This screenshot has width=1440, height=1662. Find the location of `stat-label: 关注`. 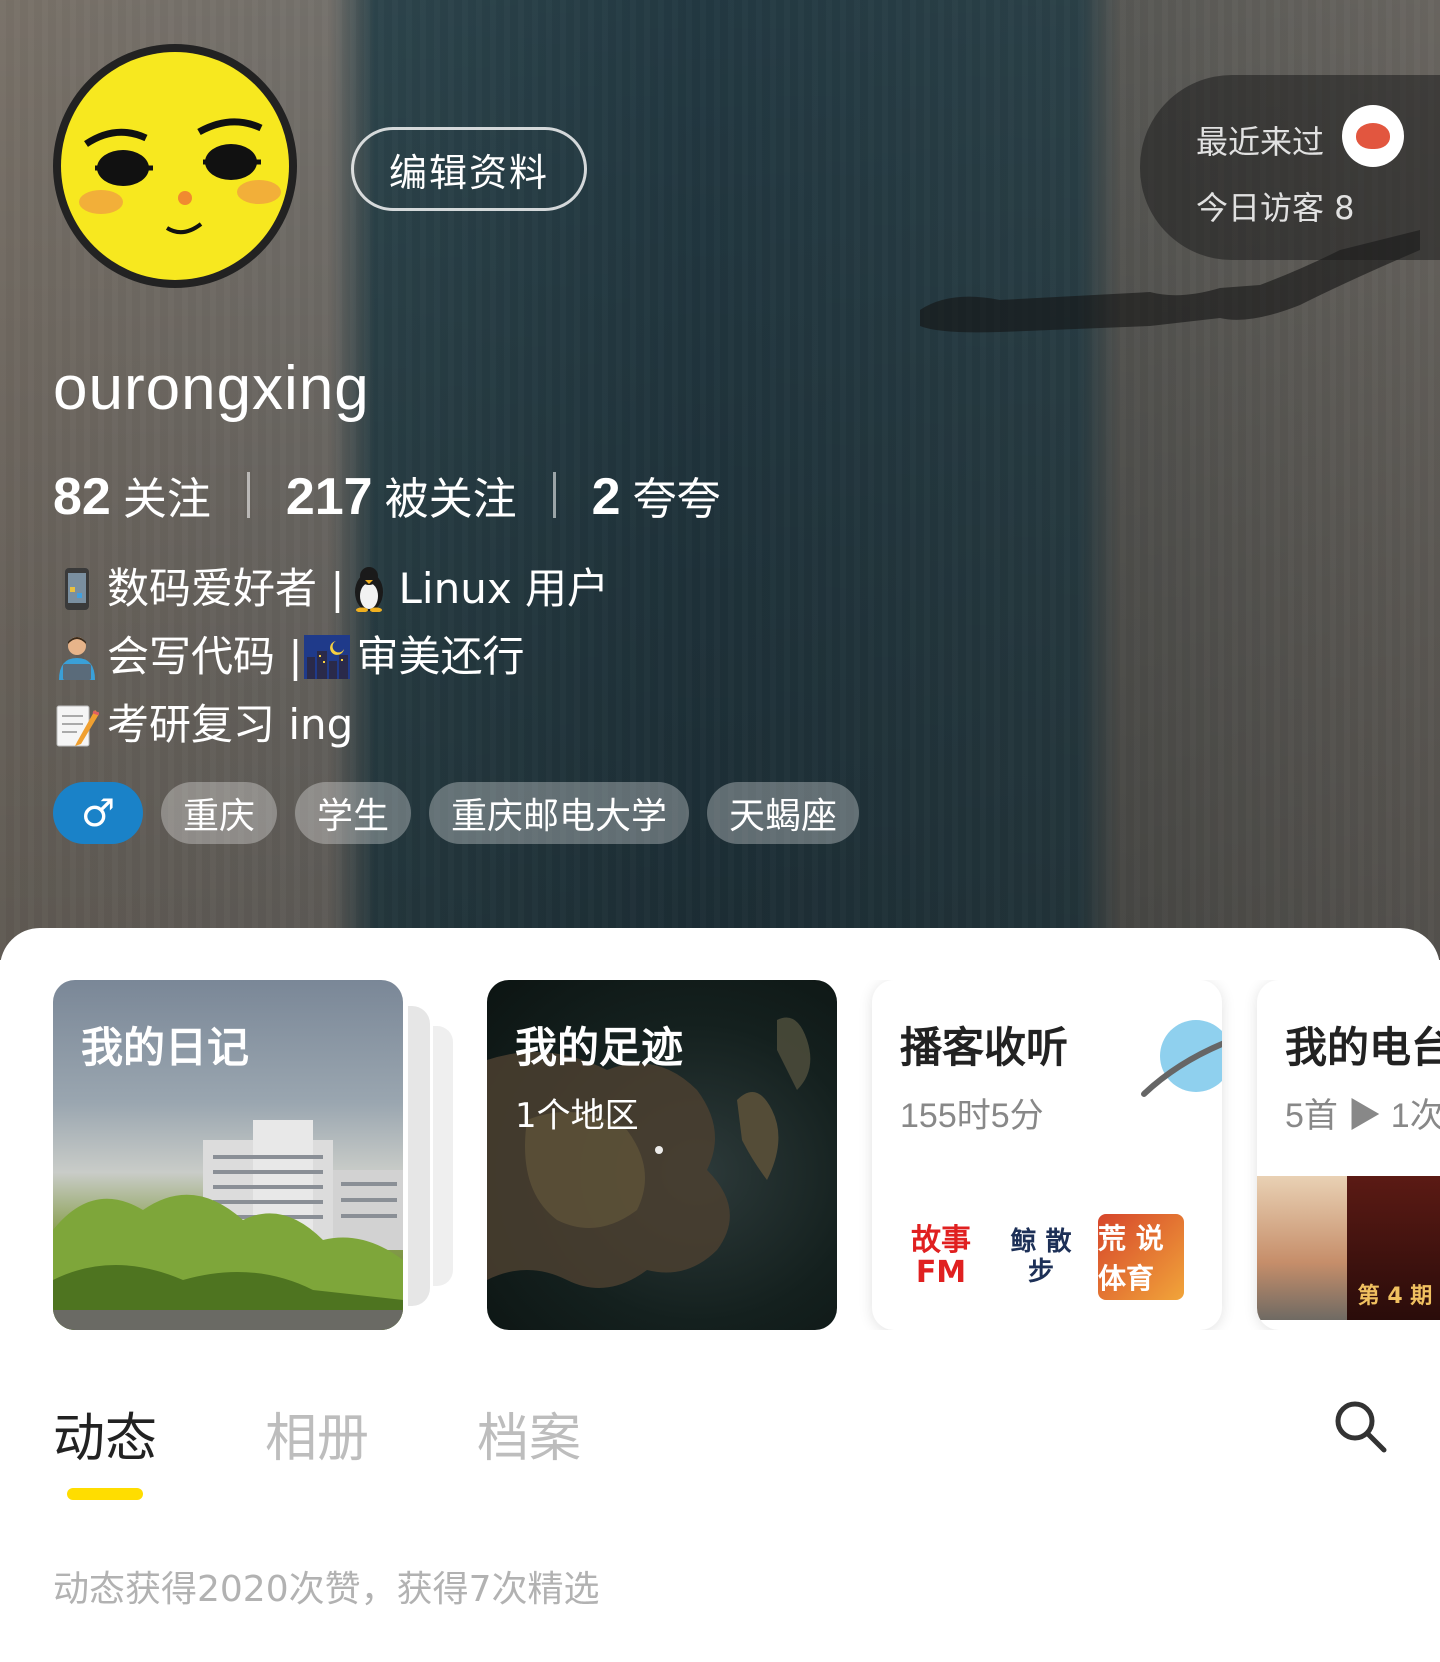

stat-label: 关注 is located at coordinates (166, 499).